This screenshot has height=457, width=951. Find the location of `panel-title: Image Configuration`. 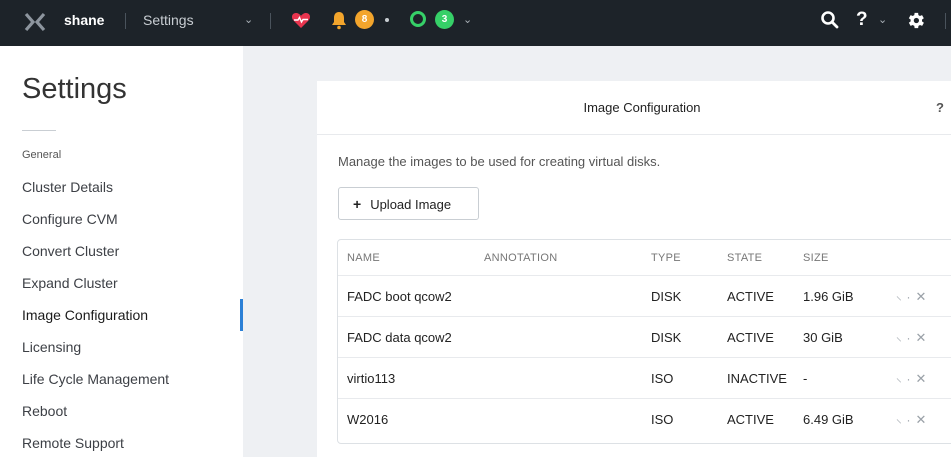

panel-title: Image Configuration is located at coordinates (642, 107).